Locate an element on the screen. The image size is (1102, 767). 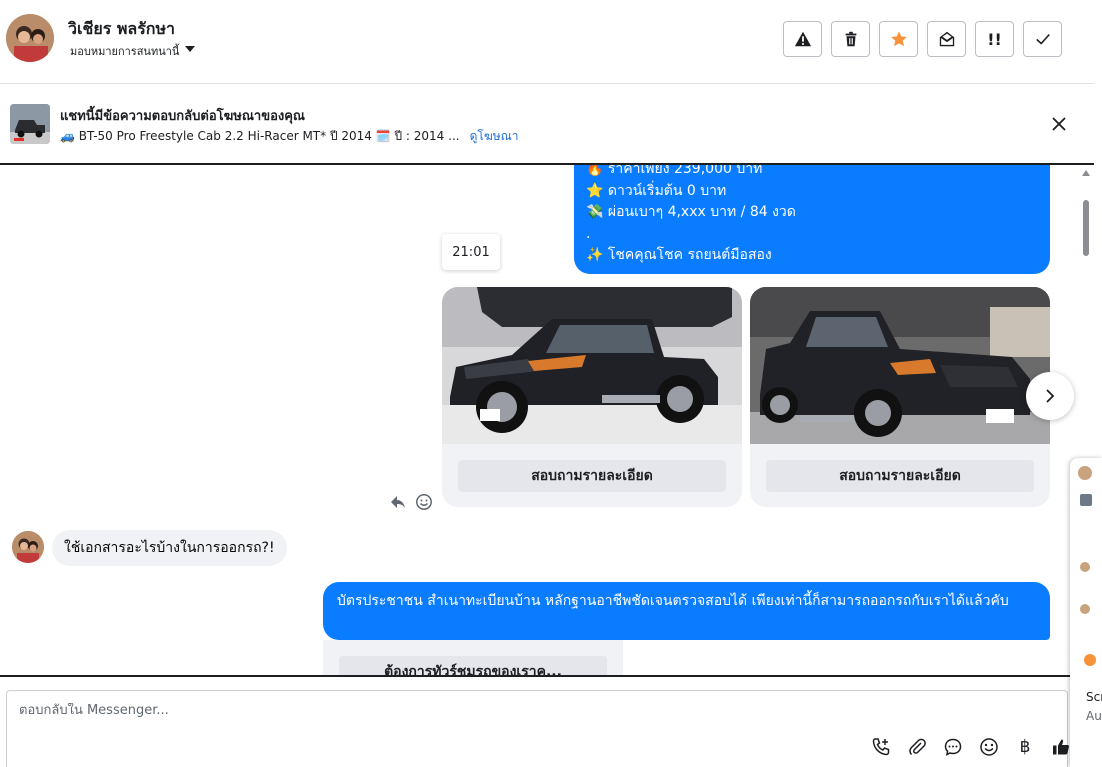
double-exclamation-icon: !! is located at coordinates (994, 39).